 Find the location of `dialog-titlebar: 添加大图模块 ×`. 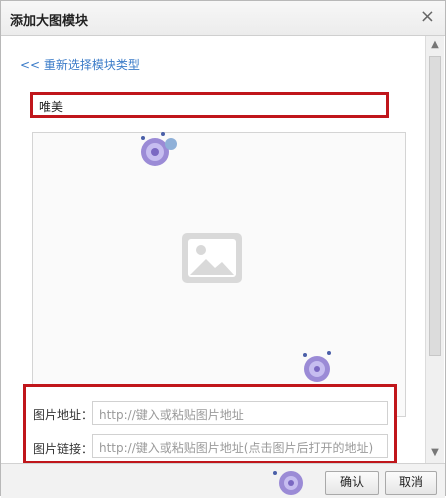

dialog-titlebar: 添加大图模块 × is located at coordinates (223, 18).